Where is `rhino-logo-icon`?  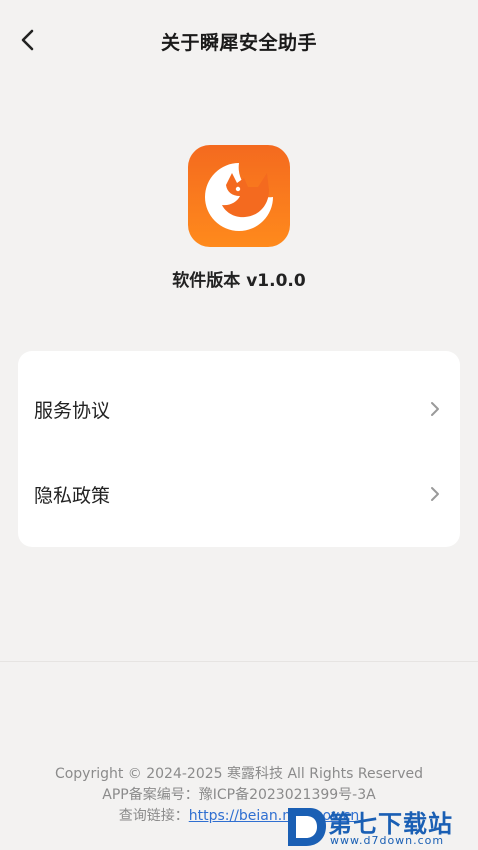 rhino-logo-icon is located at coordinates (239, 197).